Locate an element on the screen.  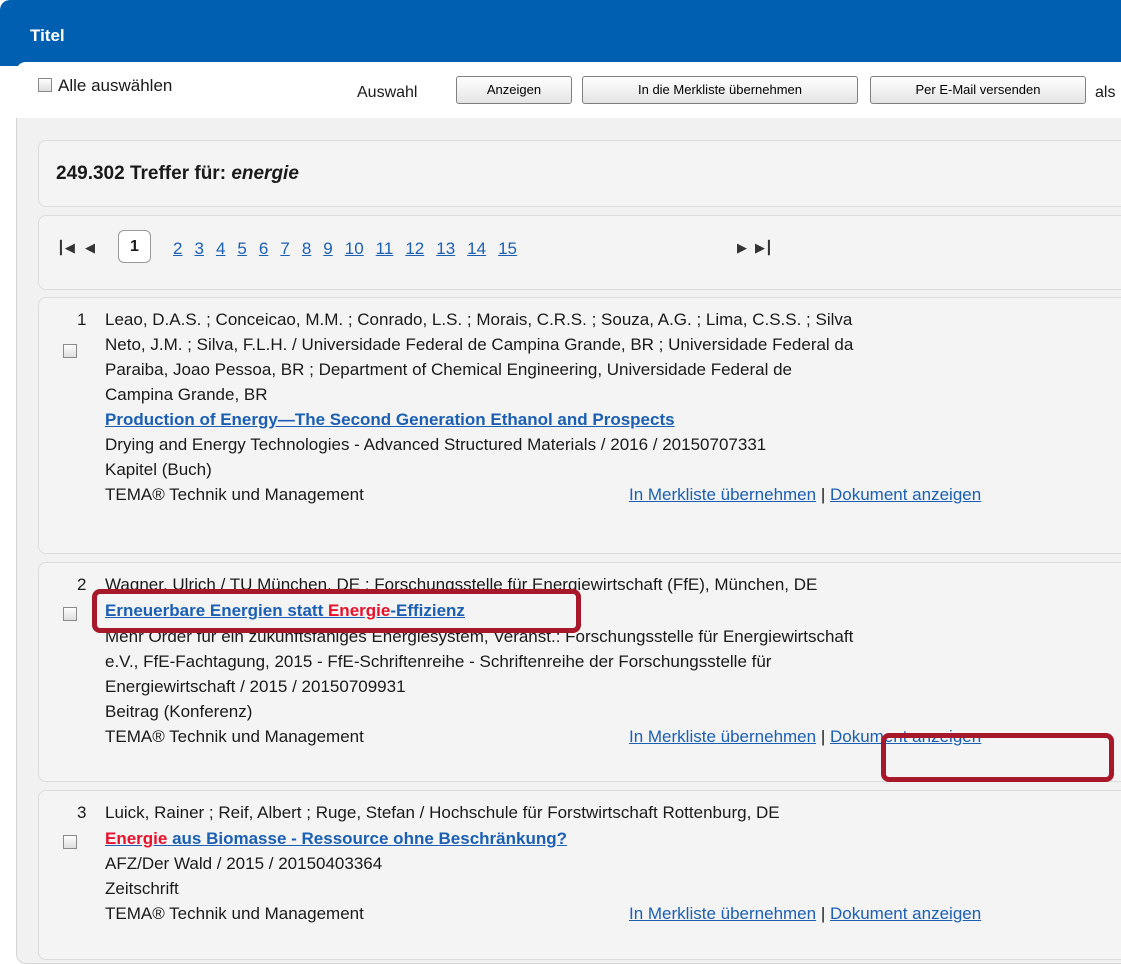
page-link: 5 is located at coordinates (241, 248).